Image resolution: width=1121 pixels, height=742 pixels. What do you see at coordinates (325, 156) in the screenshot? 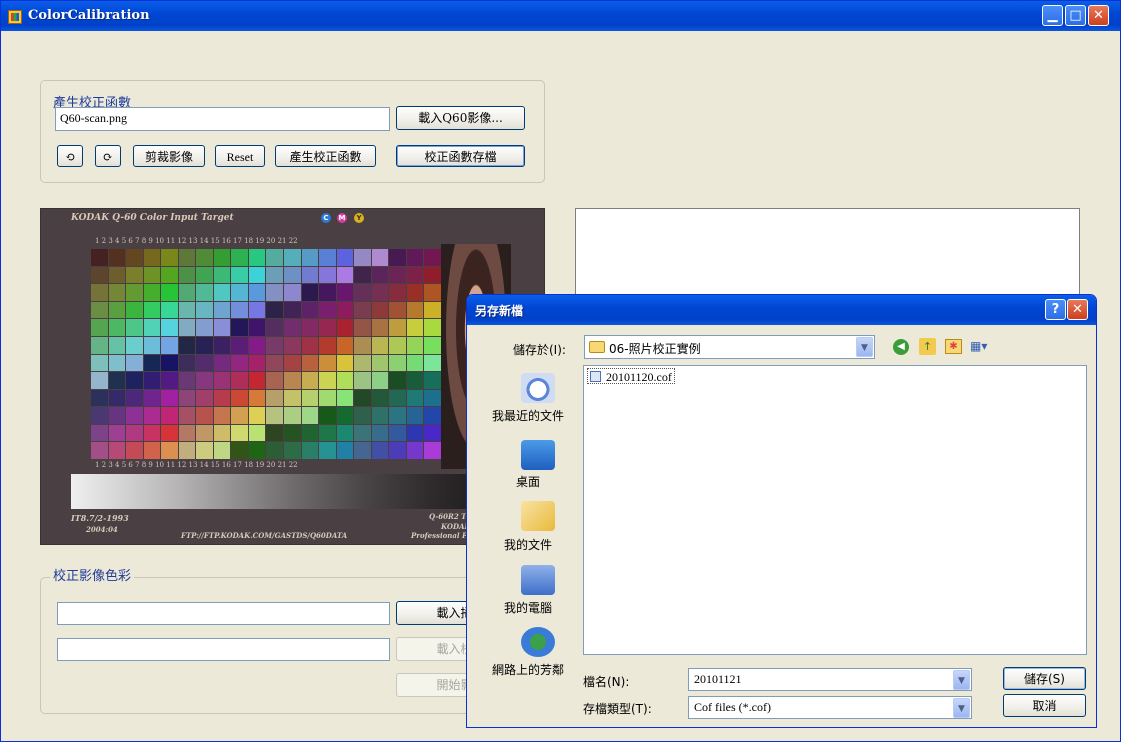
I see `generate-function-button: 產生校正函數` at bounding box center [325, 156].